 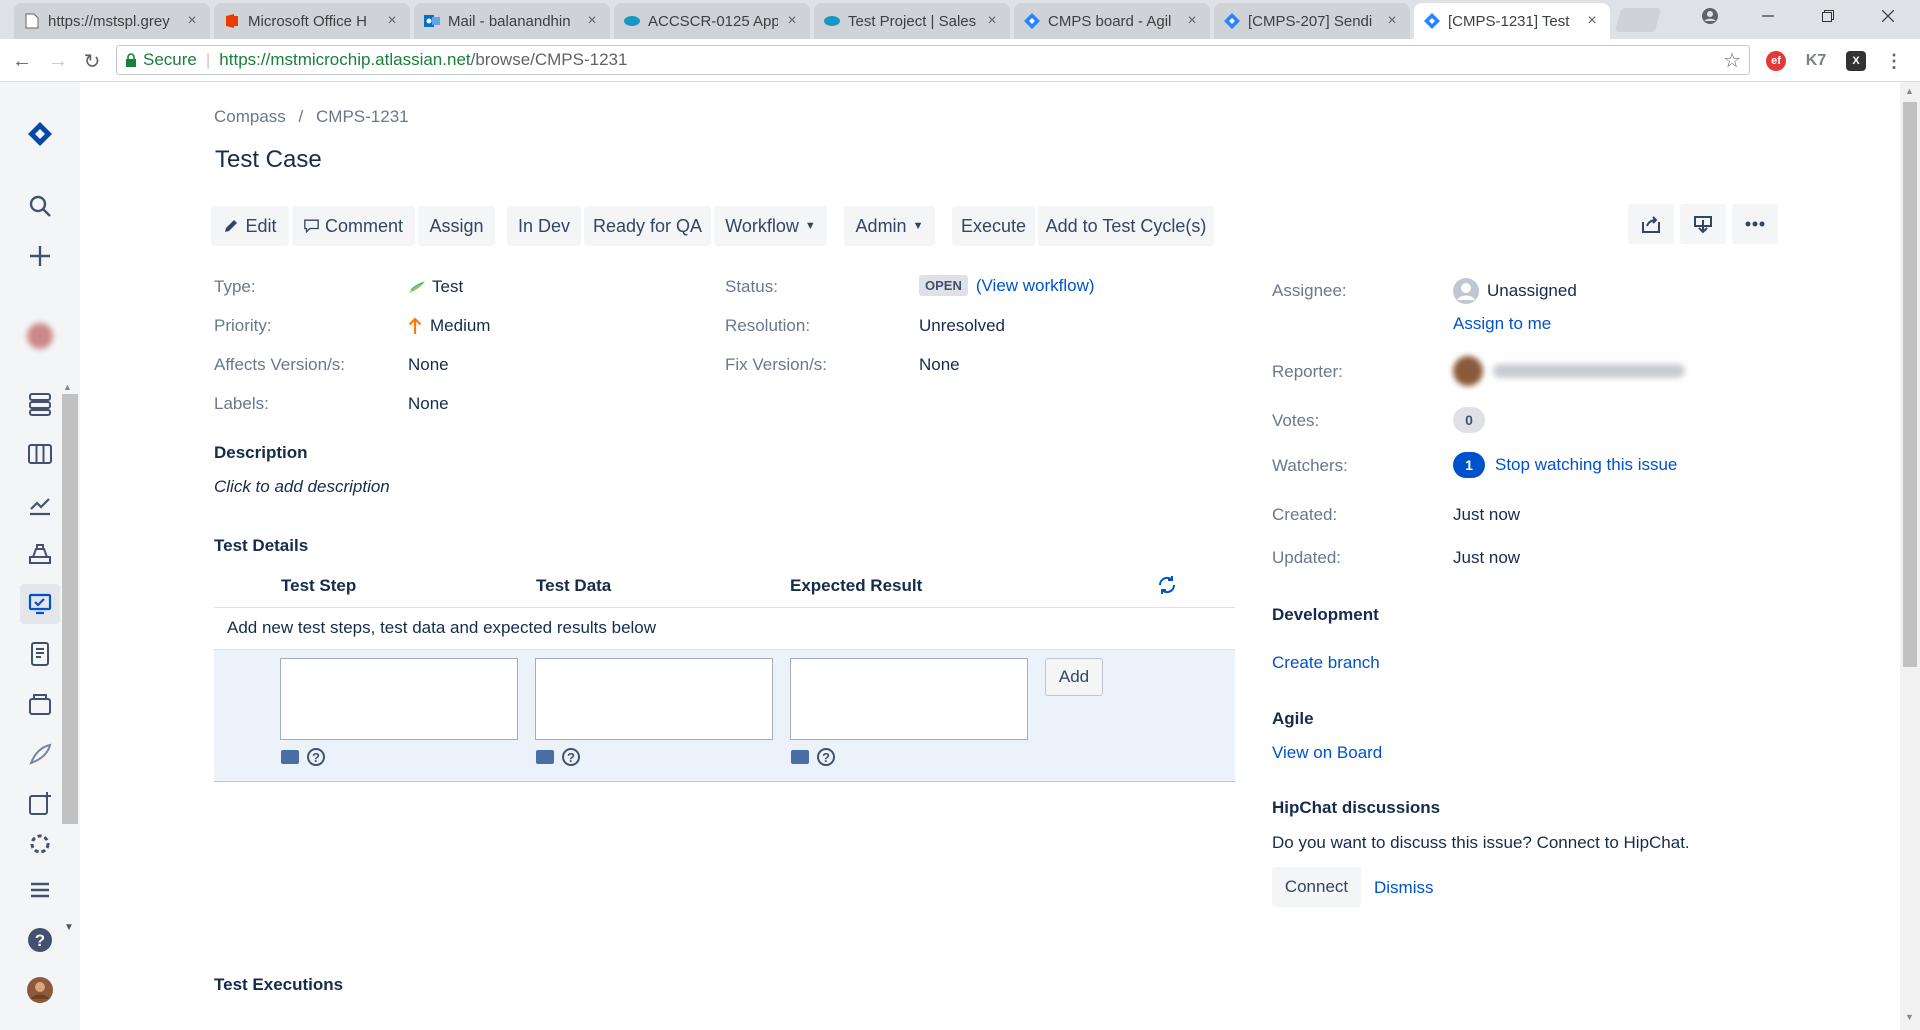 What do you see at coordinates (1515, 291) in the screenshot?
I see `assignee-value: Unassigned` at bounding box center [1515, 291].